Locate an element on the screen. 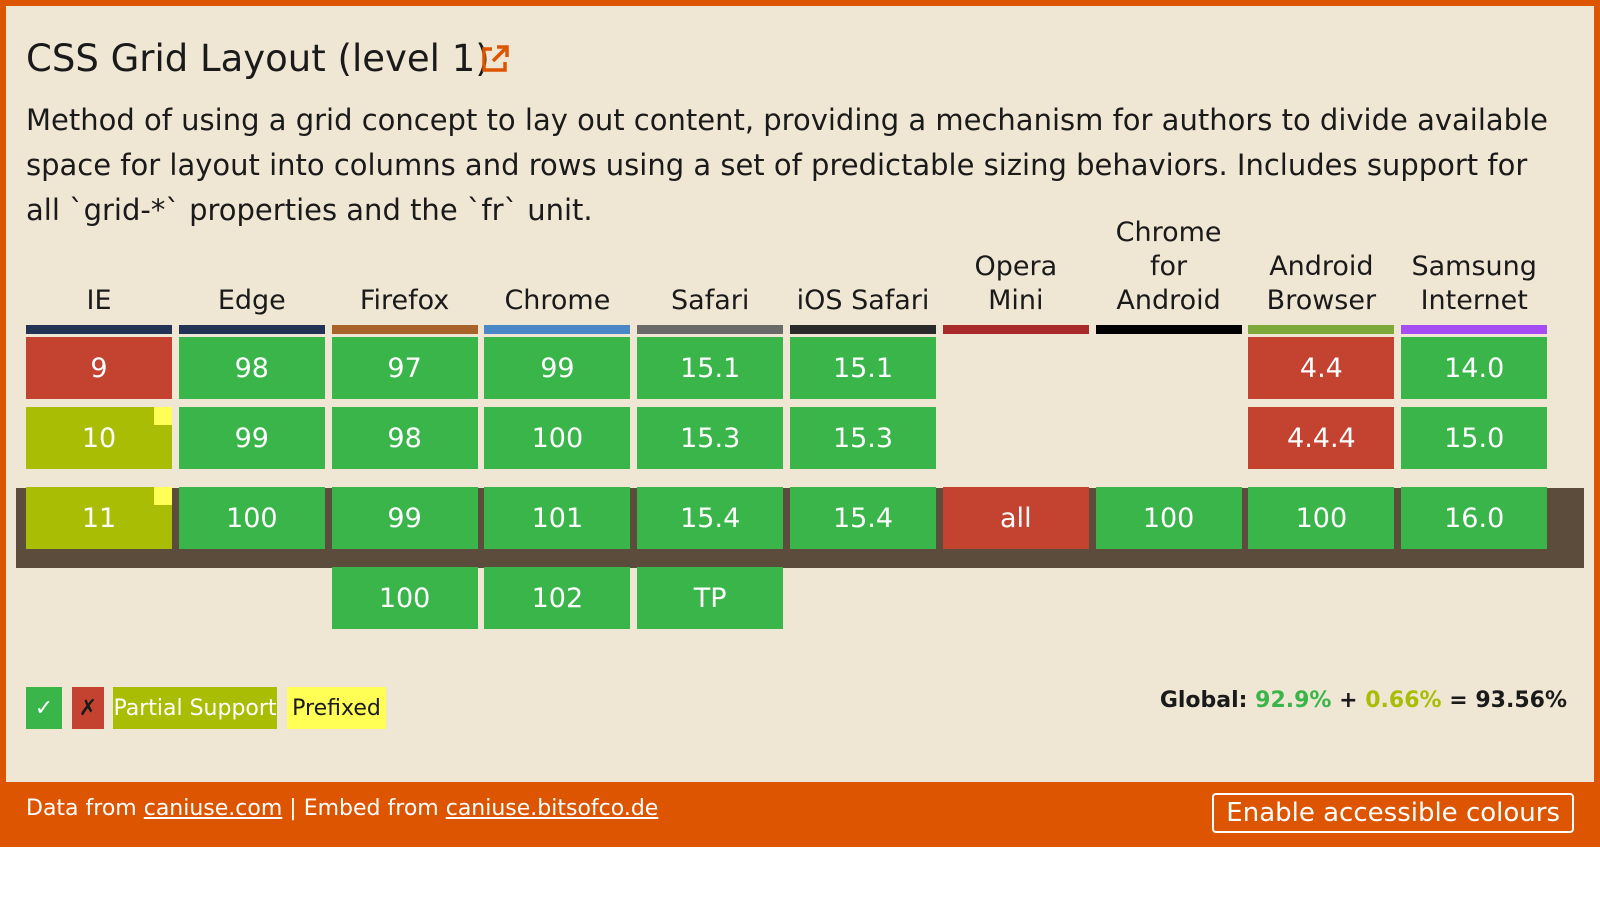  version-label: TP is located at coordinates (710, 598).